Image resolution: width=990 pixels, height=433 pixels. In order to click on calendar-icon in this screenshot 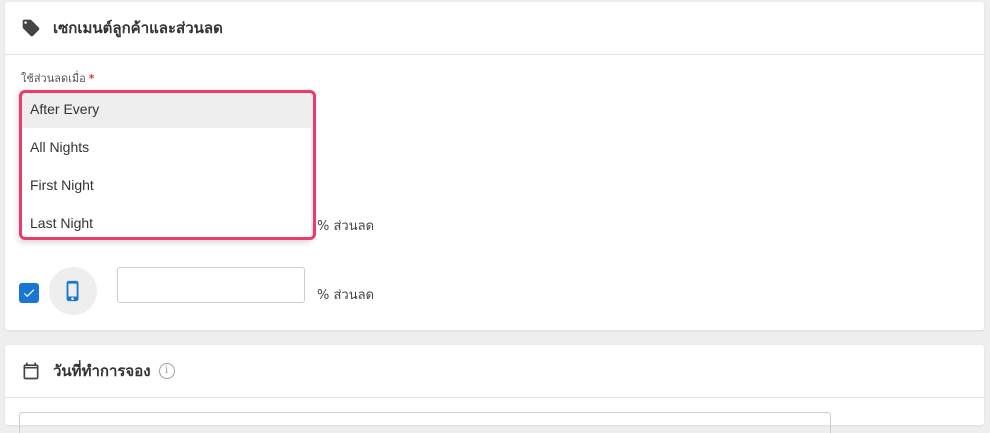, I will do `click(31, 371)`.